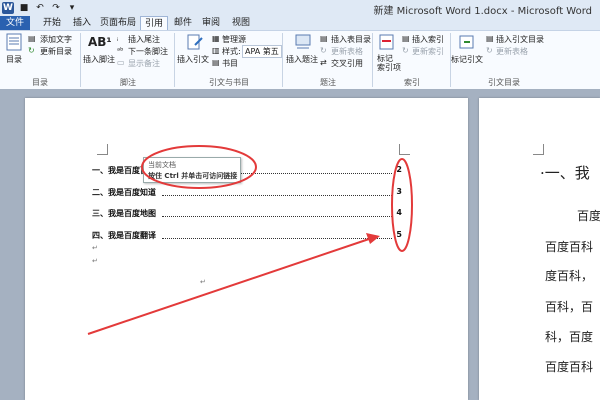 The image size is (600, 400). Describe the element at coordinates (199, 167) in the screenshot. I see `annotation-ellipse-toc-entry` at that location.